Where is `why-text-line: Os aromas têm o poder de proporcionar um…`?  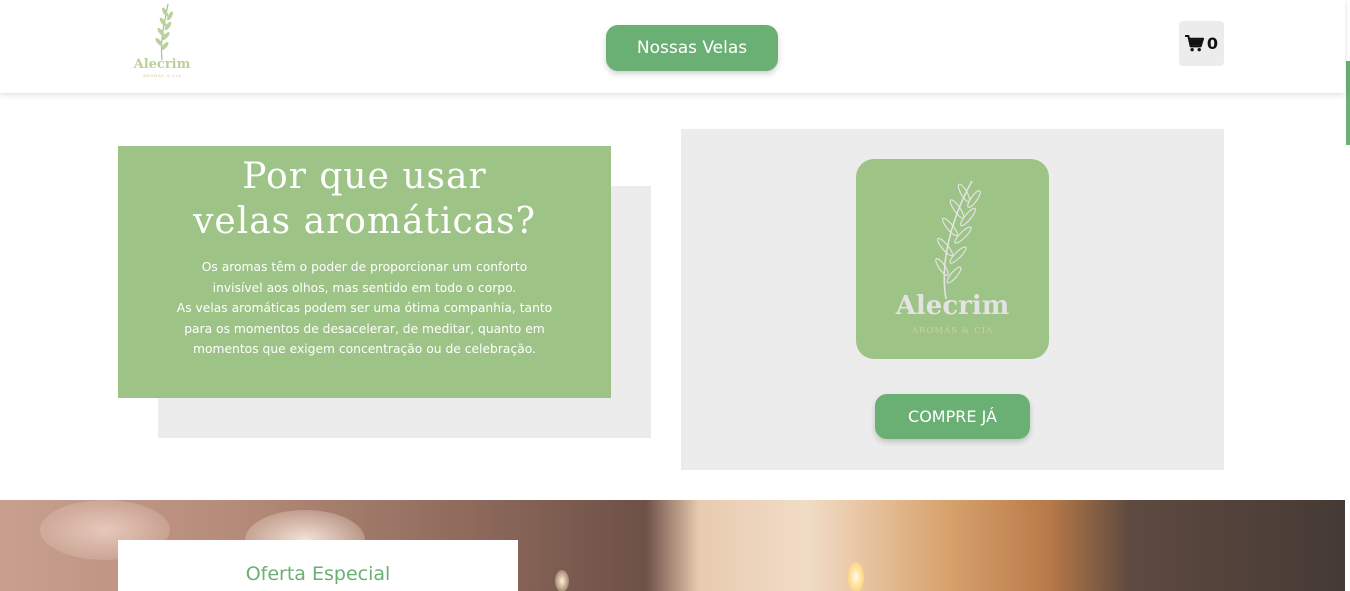 why-text-line: Os aromas têm o poder de proporcionar um… is located at coordinates (364, 267).